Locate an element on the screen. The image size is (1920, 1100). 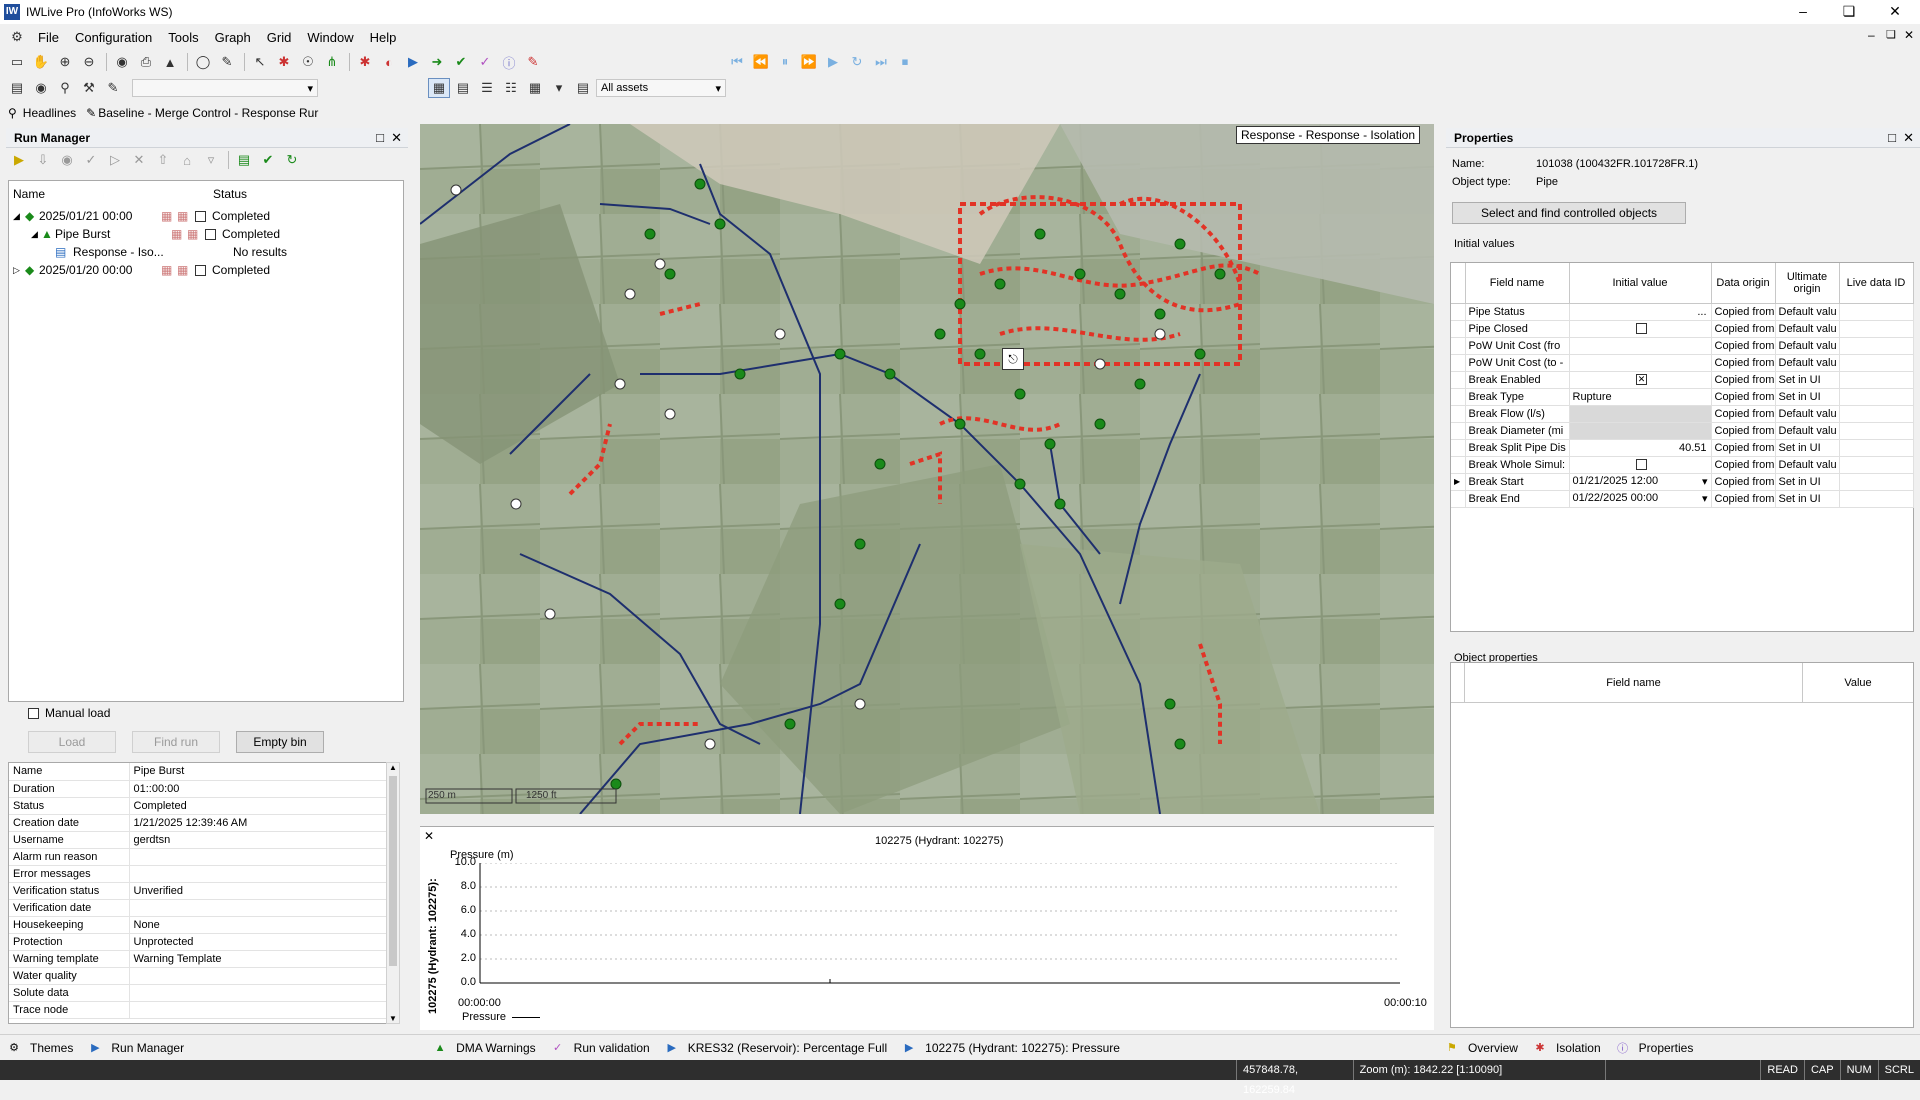
property-row: Verification date is located at coordinates (202, 908).